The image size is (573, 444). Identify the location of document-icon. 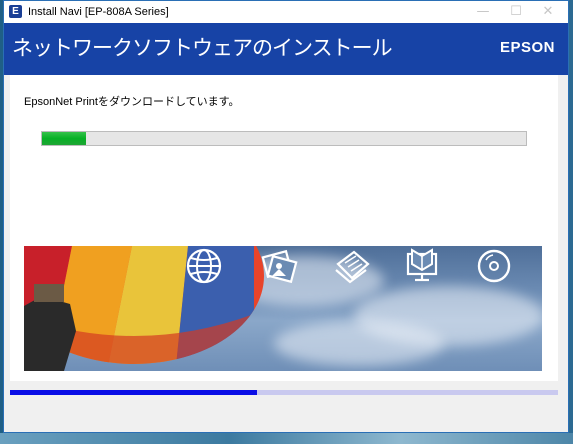
(352, 267).